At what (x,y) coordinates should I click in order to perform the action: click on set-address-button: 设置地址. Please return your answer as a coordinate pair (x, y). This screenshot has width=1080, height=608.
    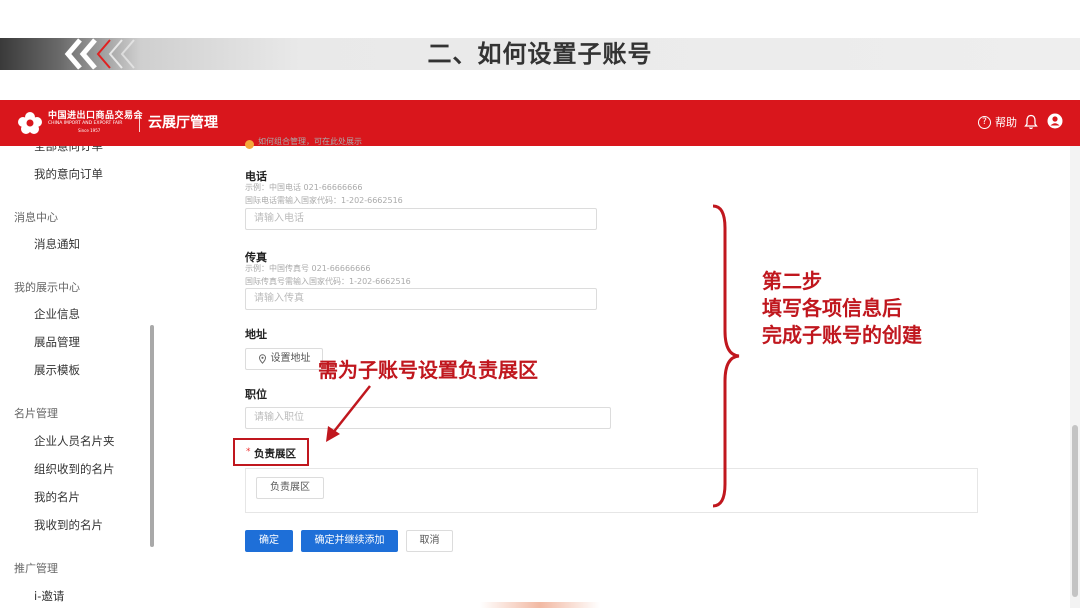
    Looking at the image, I should click on (284, 359).